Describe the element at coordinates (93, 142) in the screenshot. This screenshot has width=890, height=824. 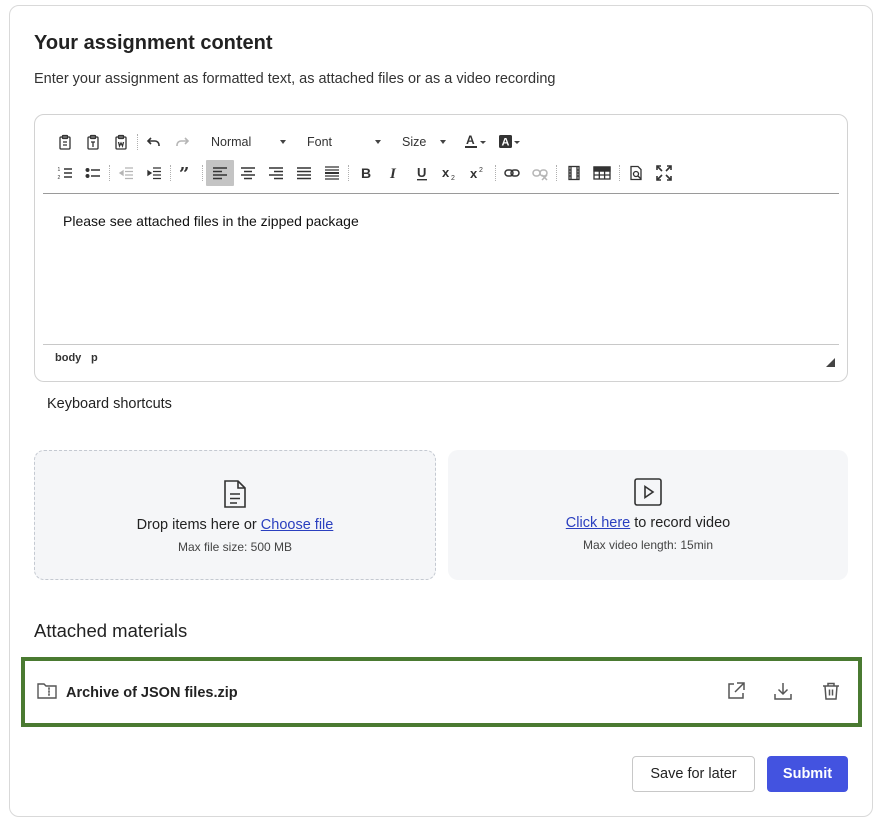
I see `paste-text-icon` at that location.